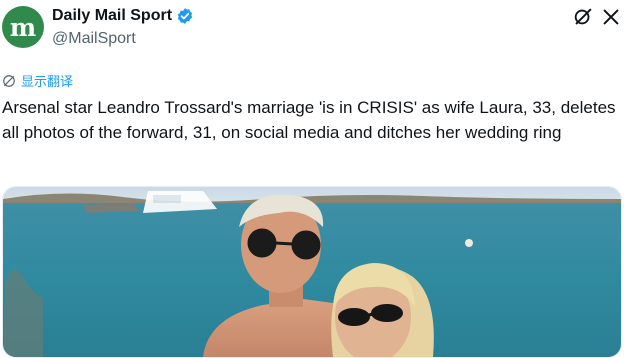 Image resolution: width=624 pixels, height=358 pixels. Describe the element at coordinates (583, 17) in the screenshot. I see `grok-icon` at that location.